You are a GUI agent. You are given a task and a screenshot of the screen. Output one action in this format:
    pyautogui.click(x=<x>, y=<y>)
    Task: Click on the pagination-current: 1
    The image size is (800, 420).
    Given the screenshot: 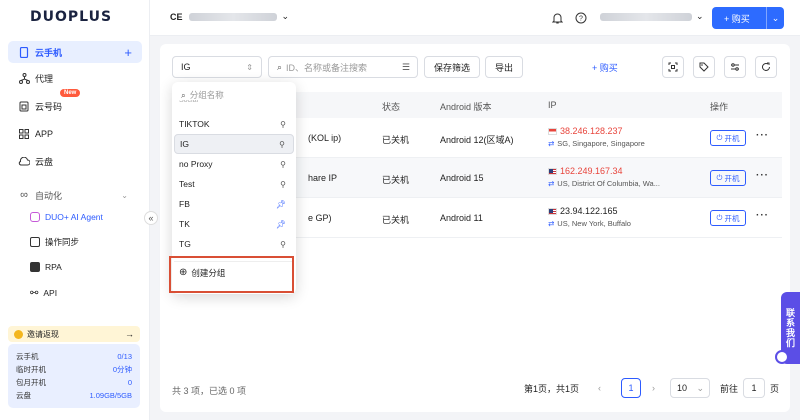 What is the action you would take?
    pyautogui.click(x=631, y=388)
    